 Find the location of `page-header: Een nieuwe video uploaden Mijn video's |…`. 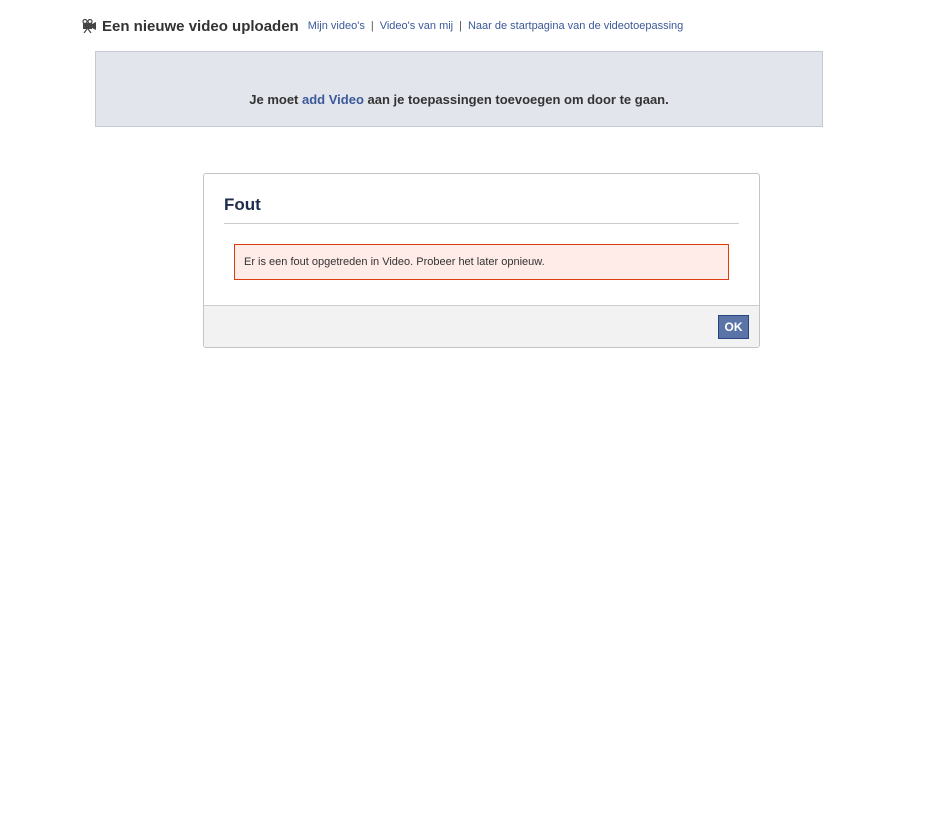

page-header: Een nieuwe video uploaden Mijn video's |… is located at coordinates (381, 26).